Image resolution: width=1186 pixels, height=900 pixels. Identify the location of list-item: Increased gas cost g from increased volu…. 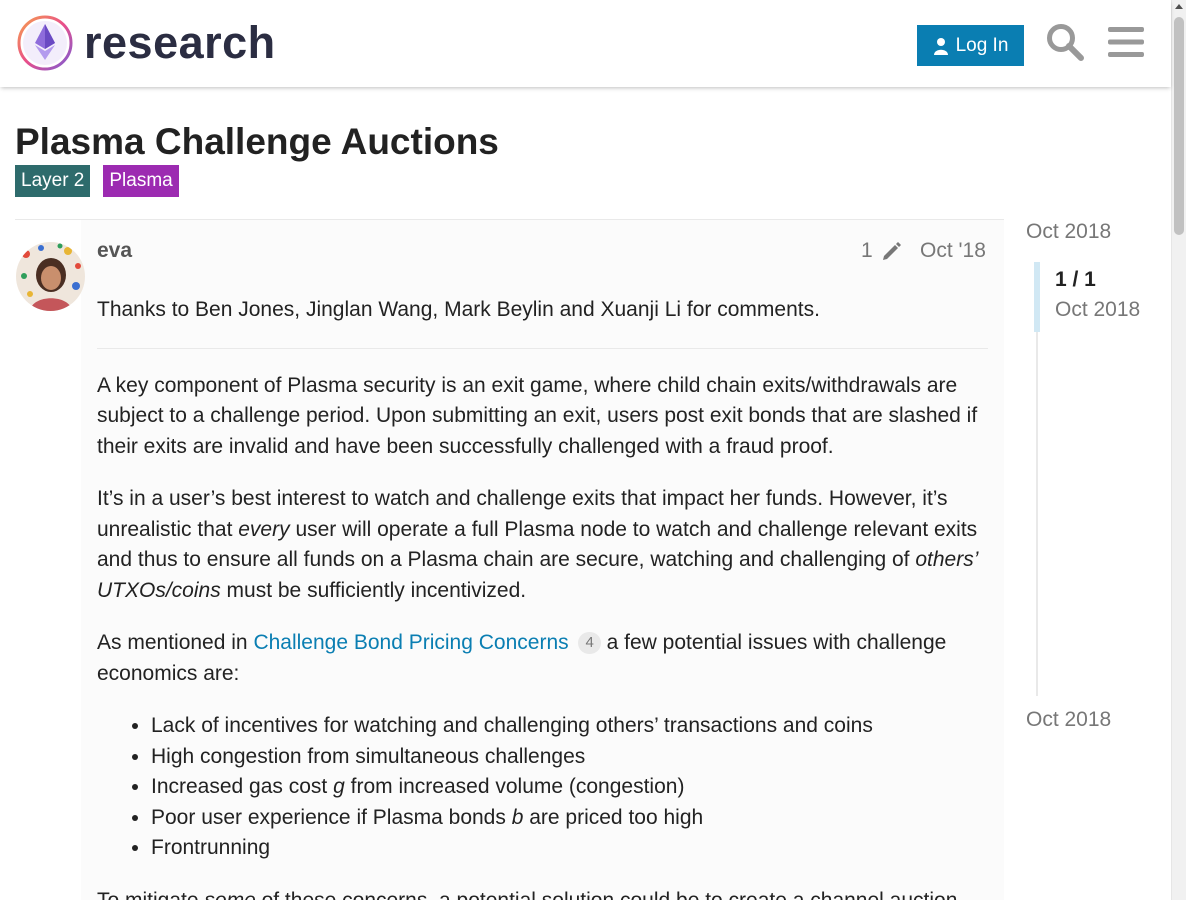
(571, 787).